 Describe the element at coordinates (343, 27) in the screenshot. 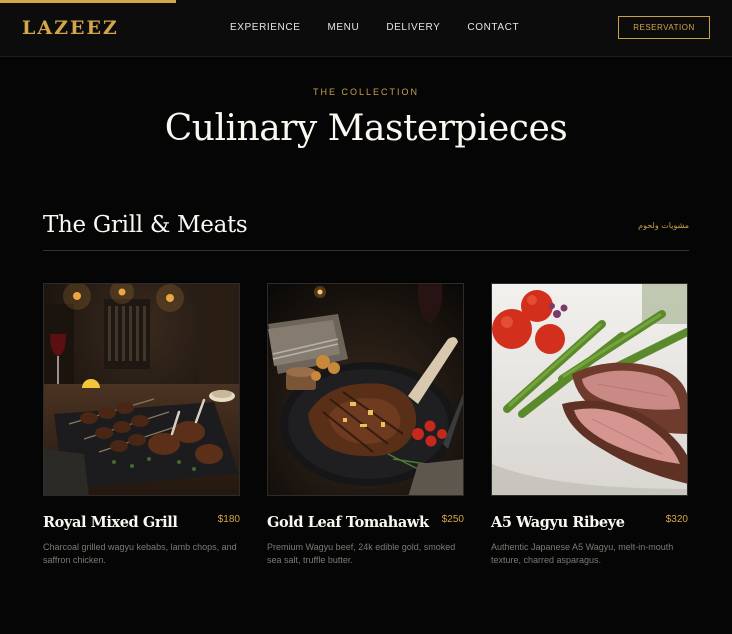

I see `nav-link-menu: MENU` at that location.